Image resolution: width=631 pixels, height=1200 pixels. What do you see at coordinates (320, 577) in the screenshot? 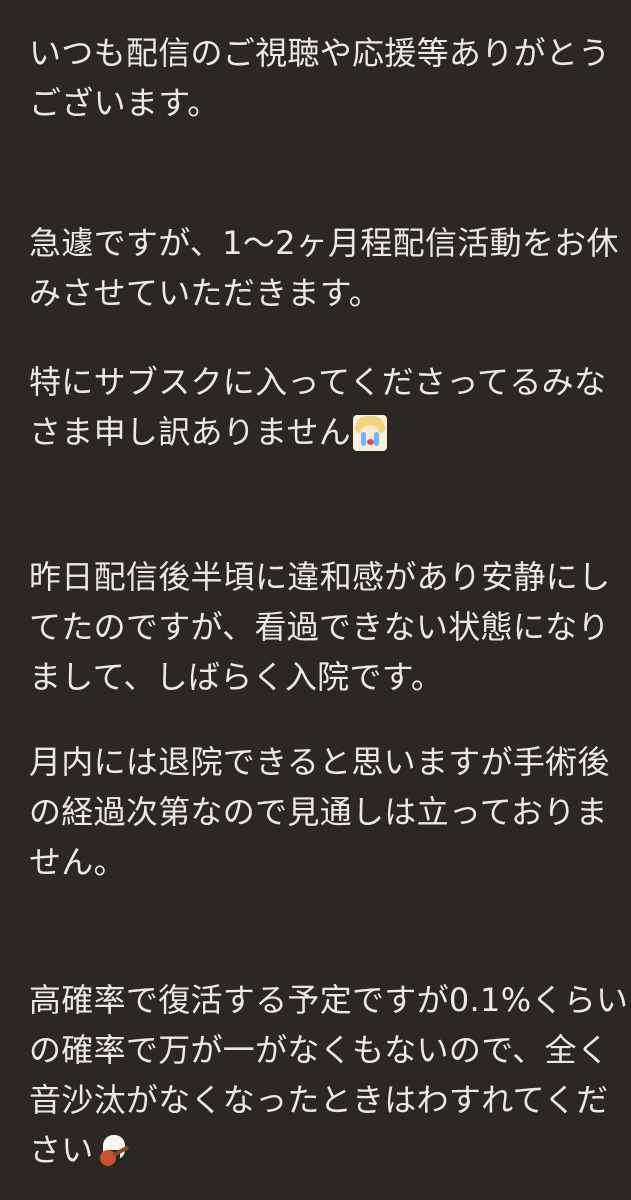
I see `message-line: 昨日配信後半頃に違和感があり安静にし` at bounding box center [320, 577].